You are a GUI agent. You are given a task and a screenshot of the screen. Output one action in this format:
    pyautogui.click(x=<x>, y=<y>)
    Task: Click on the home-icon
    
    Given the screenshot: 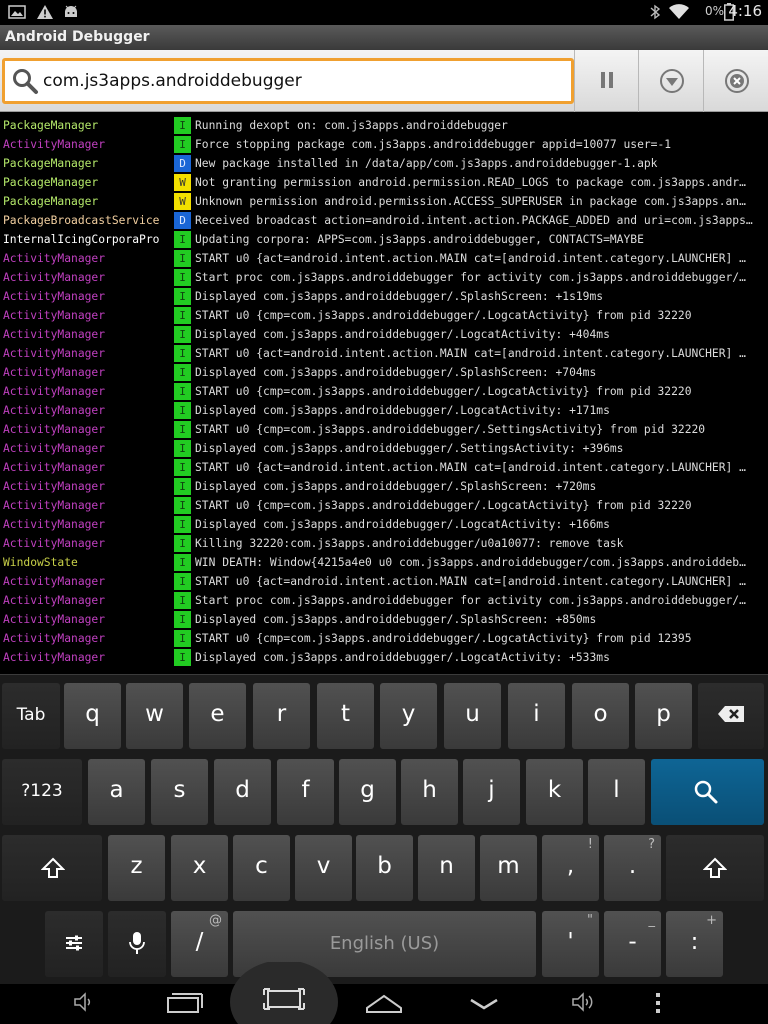 What is the action you would take?
    pyautogui.click(x=384, y=1003)
    